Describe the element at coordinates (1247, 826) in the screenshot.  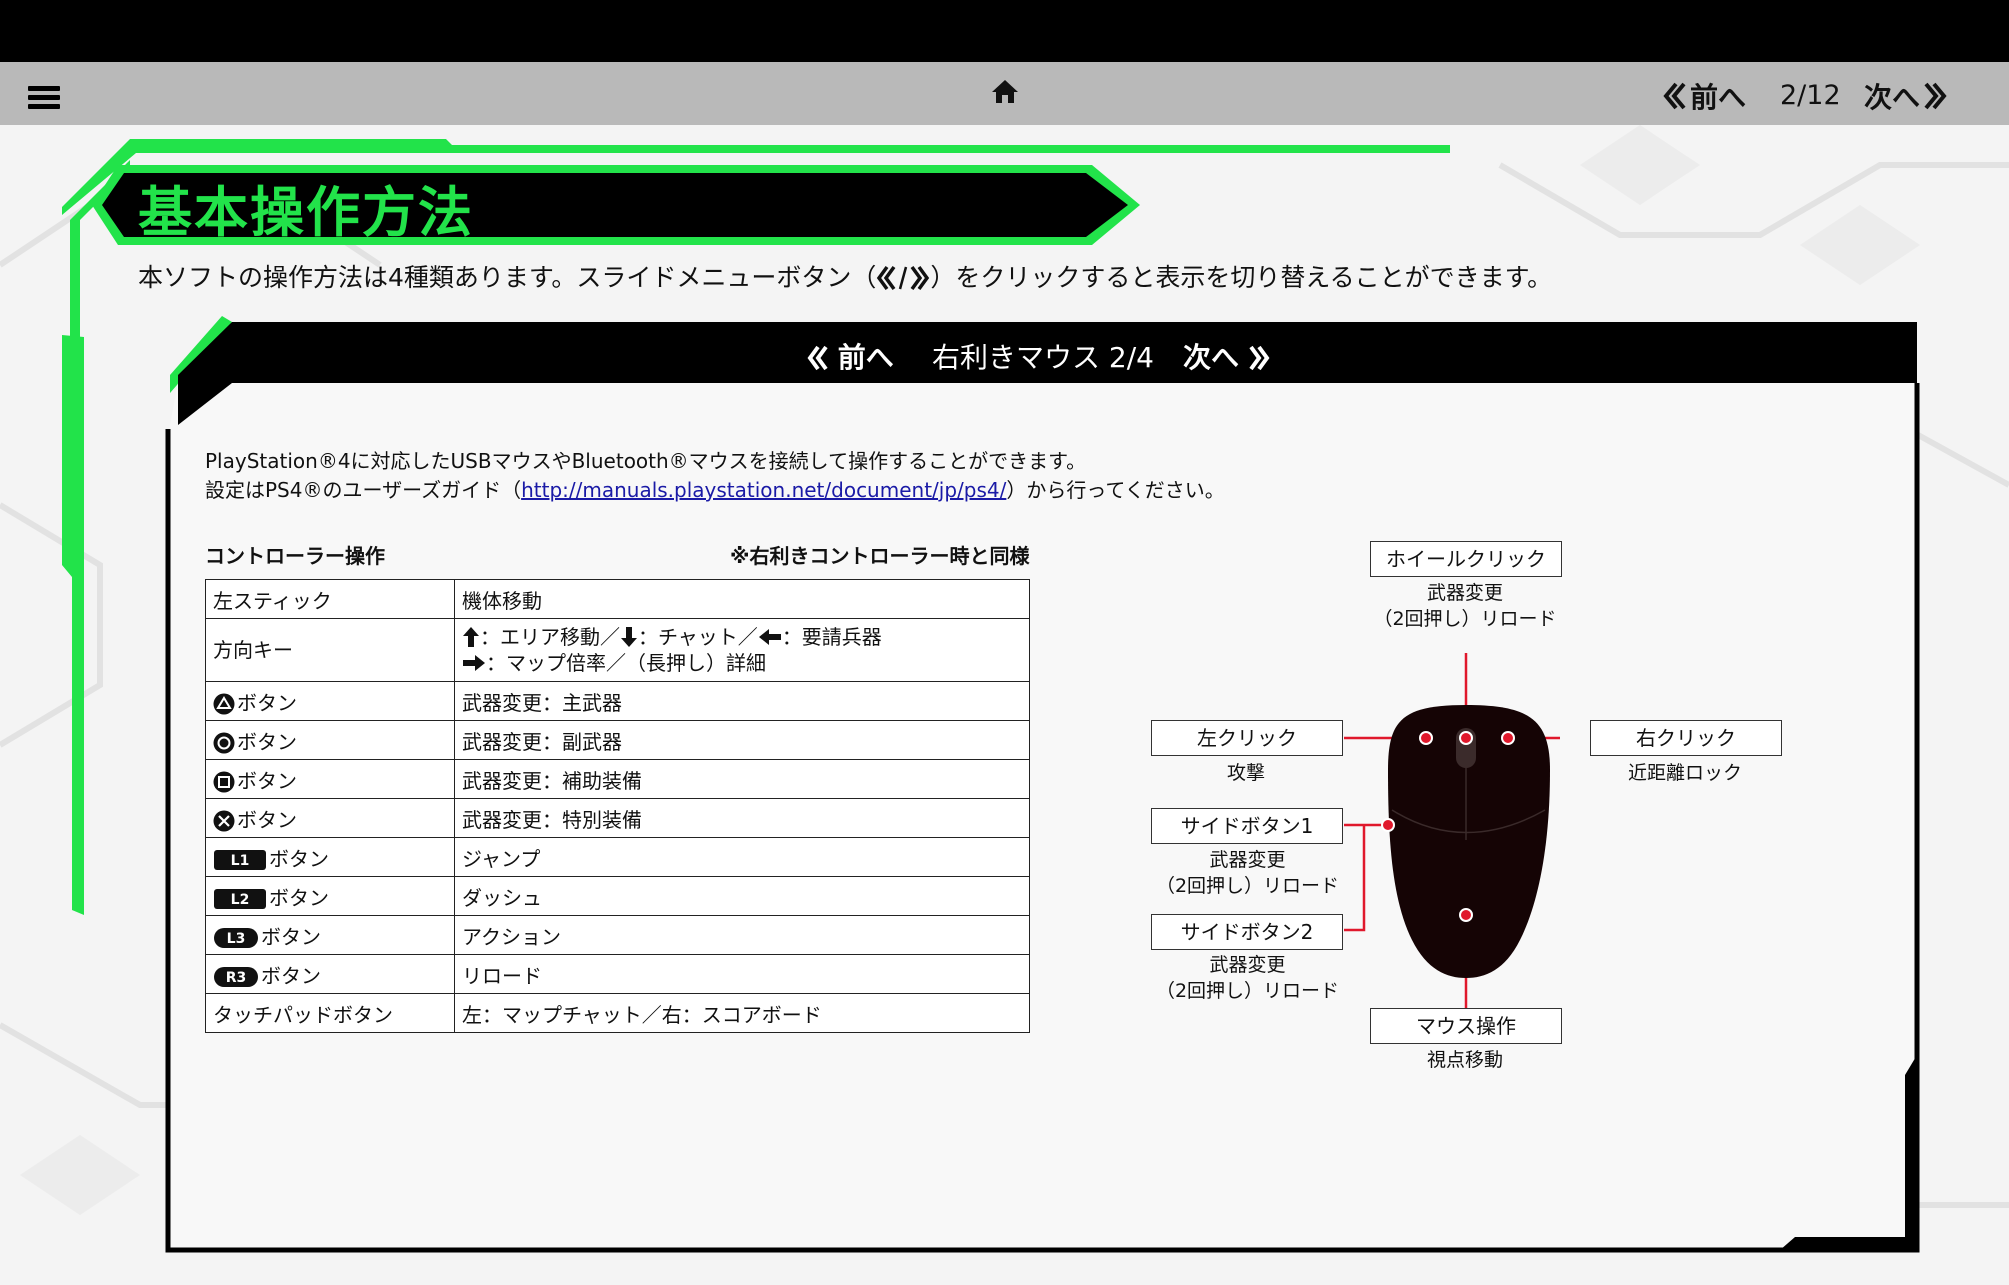
I see `side-button-1-label: サイドボタン1` at that location.